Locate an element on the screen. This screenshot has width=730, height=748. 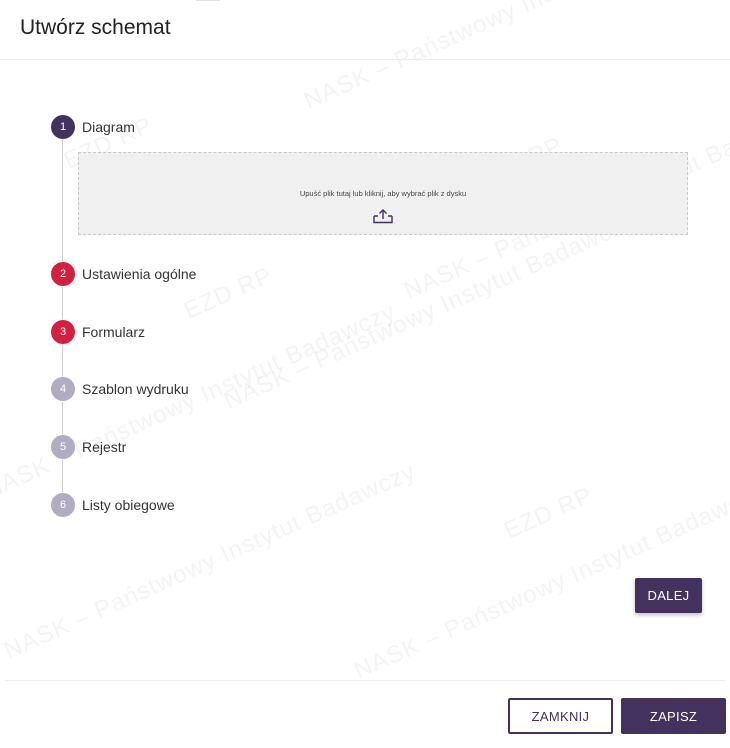
step-register: 5 Rejestr is located at coordinates (88, 447).